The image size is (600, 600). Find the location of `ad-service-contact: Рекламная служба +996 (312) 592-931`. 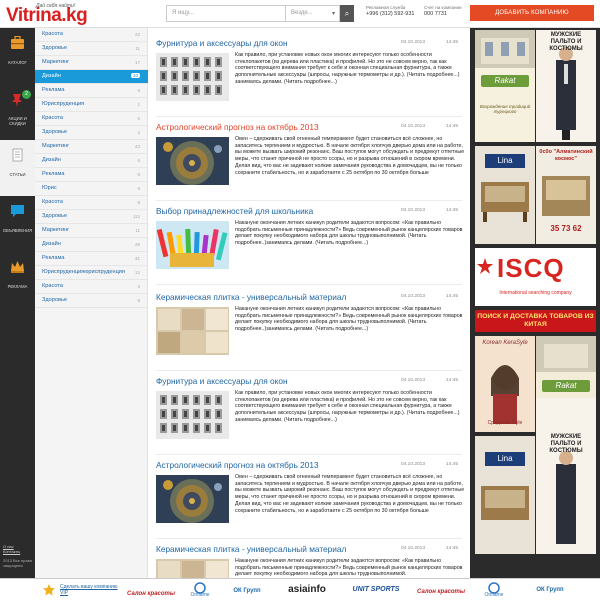

ad-service-contact: Рекламная служба +996 (312) 592-931 is located at coordinates (390, 11).